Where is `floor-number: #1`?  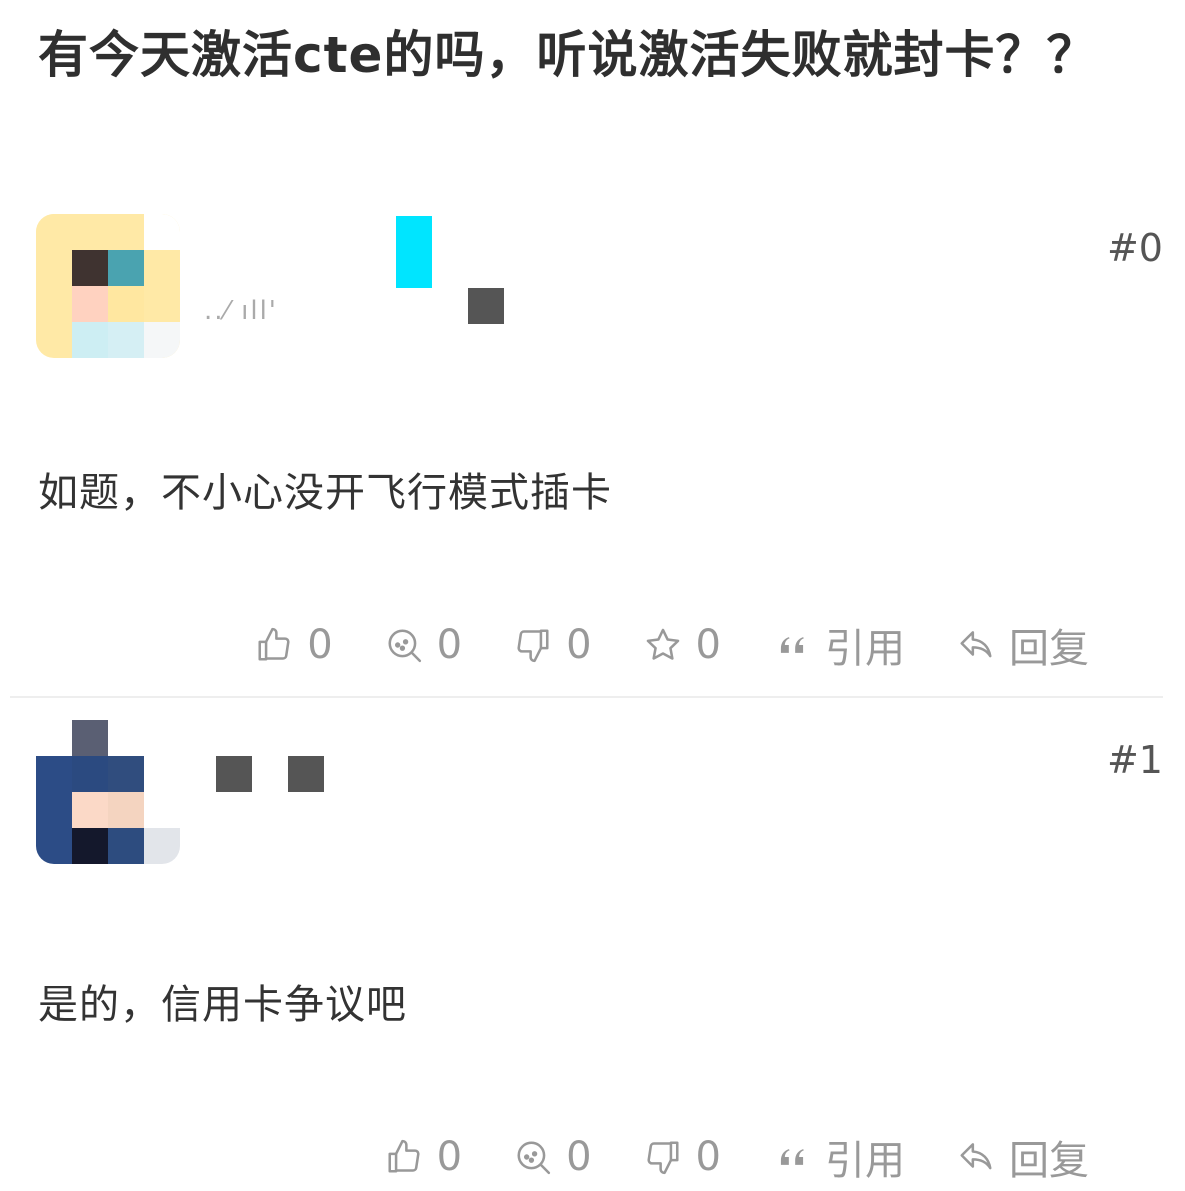 floor-number: #1 is located at coordinates (1135, 760).